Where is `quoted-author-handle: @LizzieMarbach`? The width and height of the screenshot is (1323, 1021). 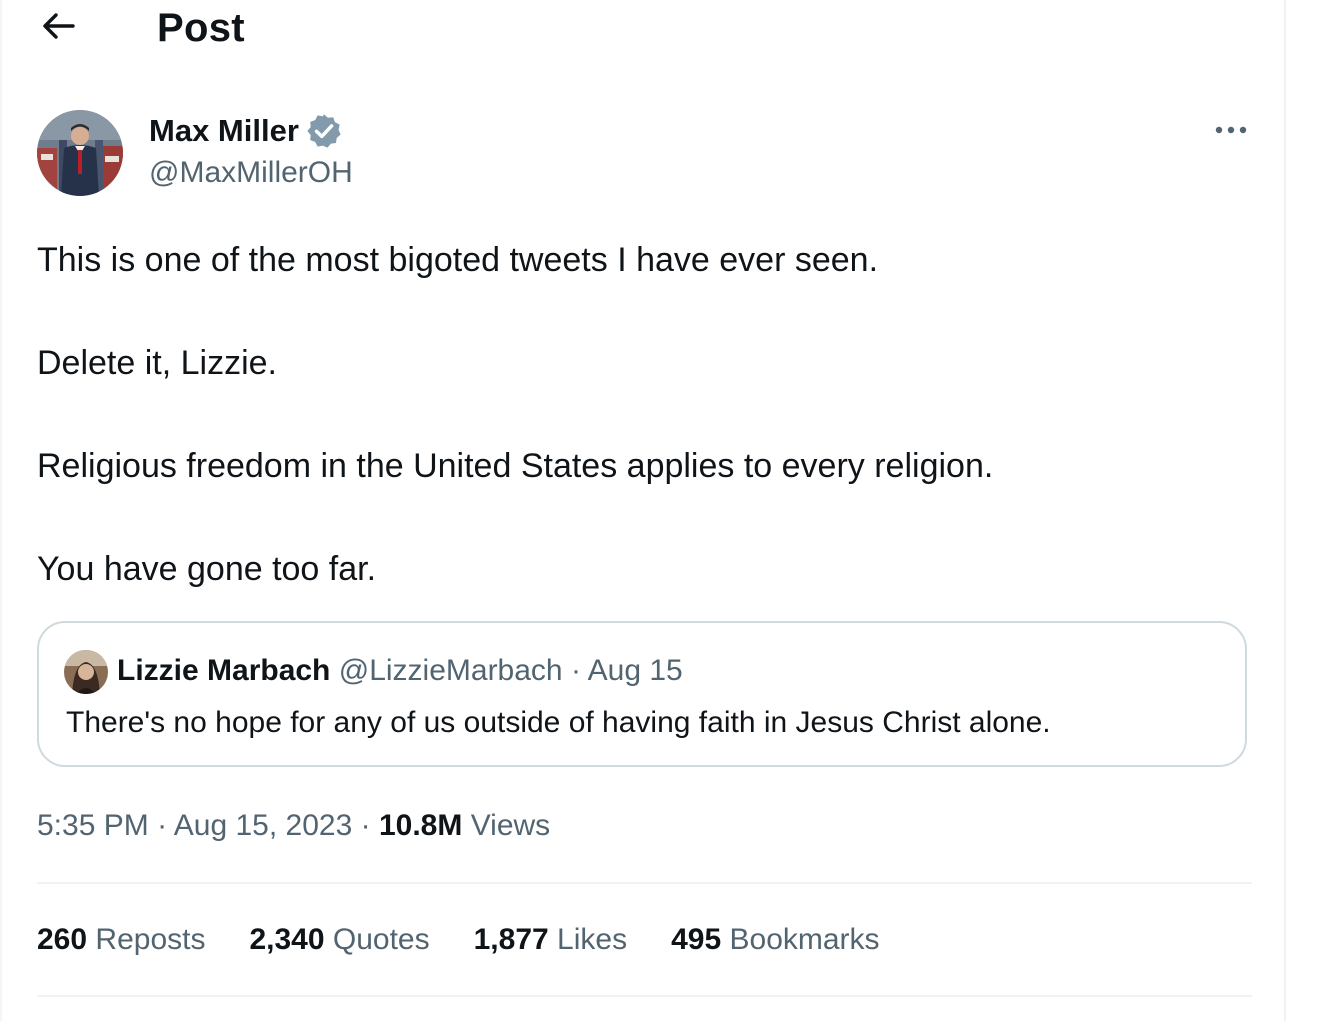 quoted-author-handle: @LizzieMarbach is located at coordinates (450, 670).